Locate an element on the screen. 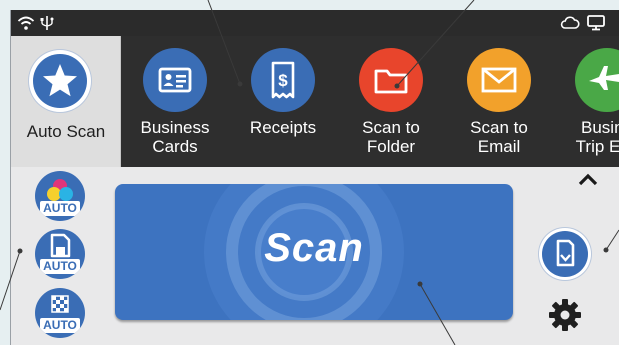  profile-receipts: $ Receipts is located at coordinates (283, 101).